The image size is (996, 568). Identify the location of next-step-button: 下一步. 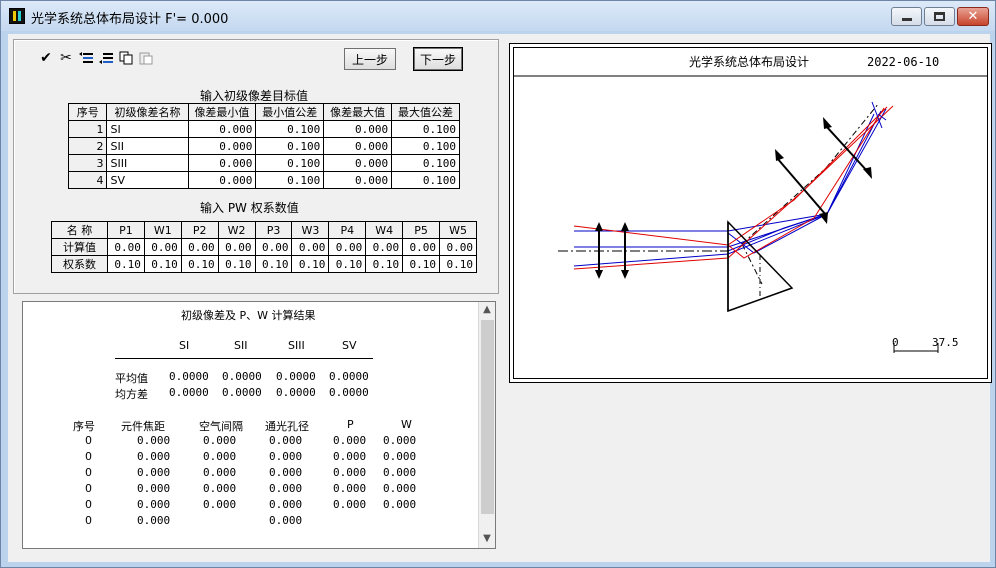
(438, 59).